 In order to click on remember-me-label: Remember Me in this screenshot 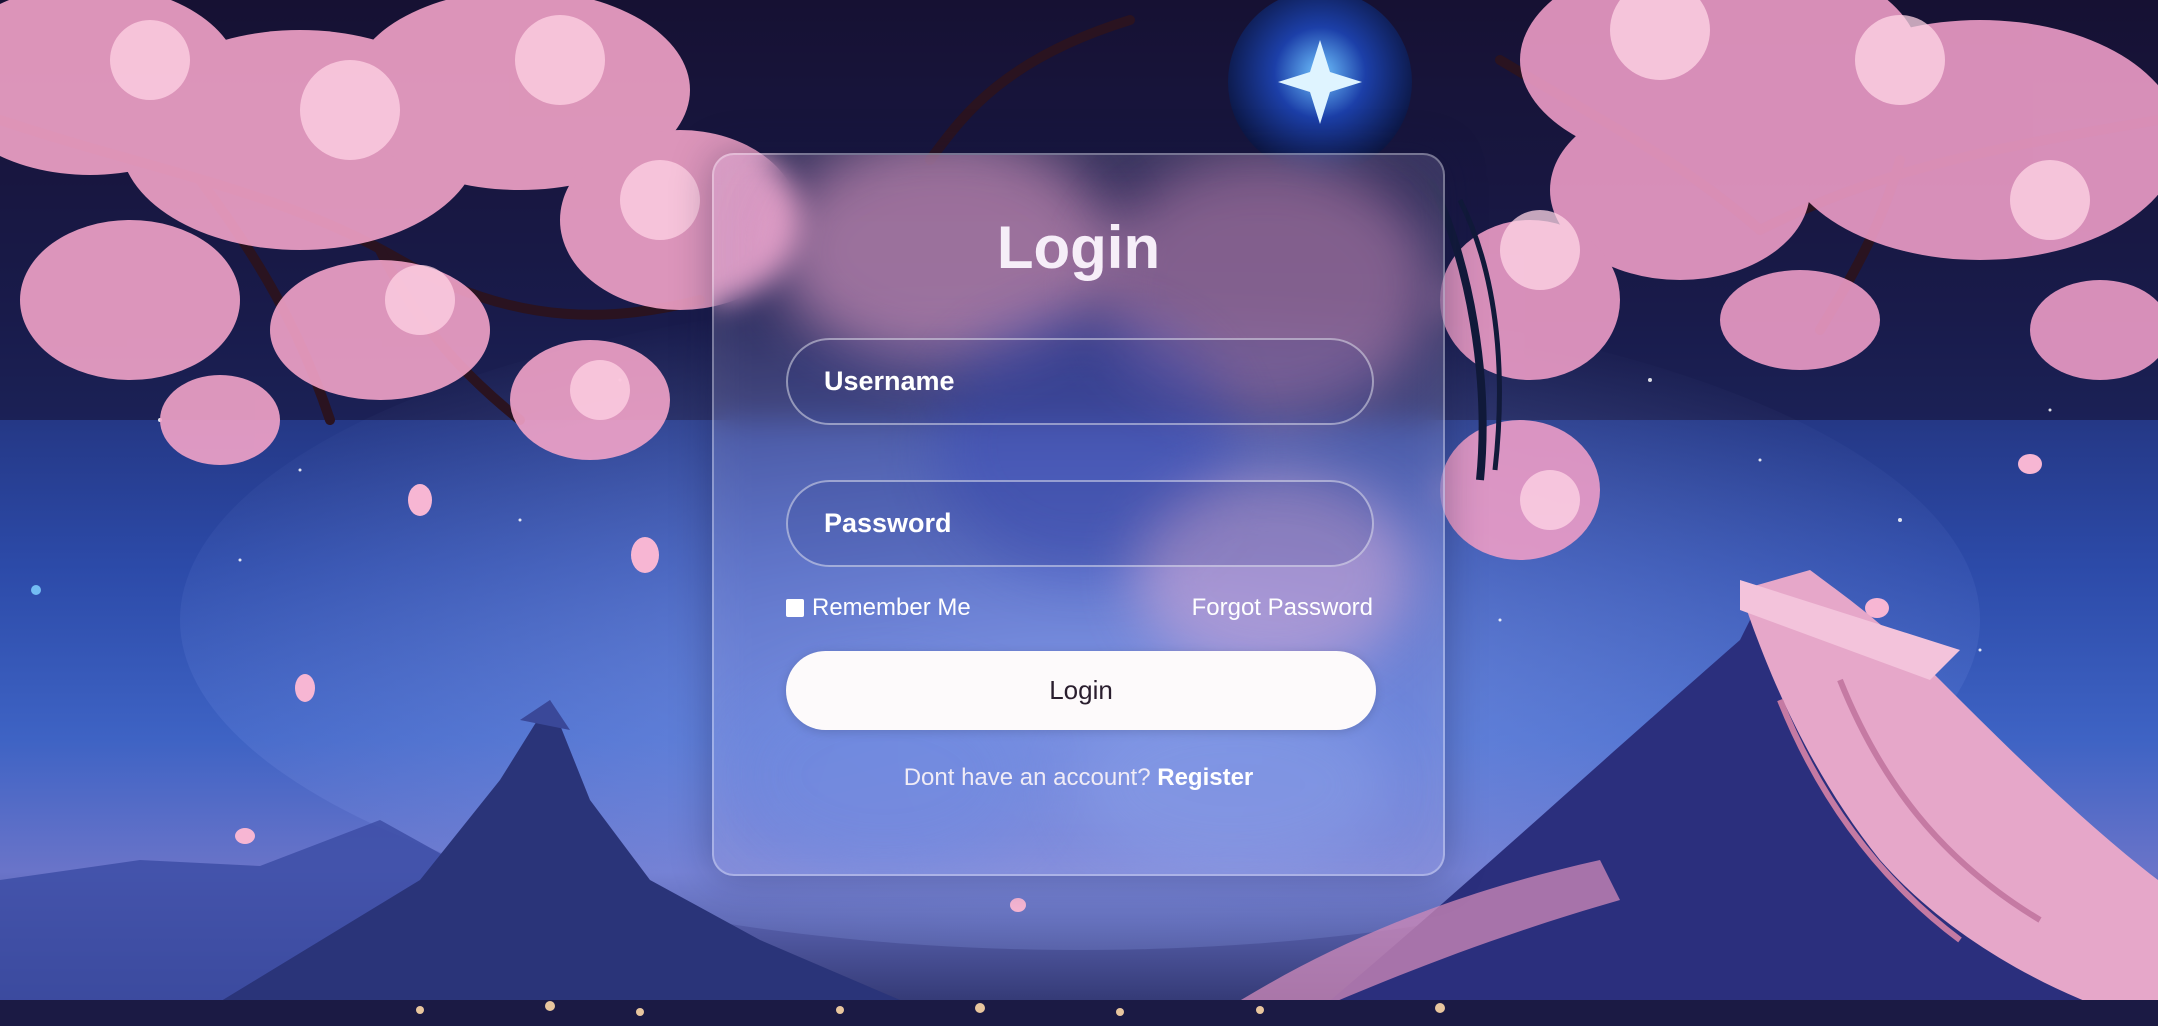, I will do `click(891, 607)`.